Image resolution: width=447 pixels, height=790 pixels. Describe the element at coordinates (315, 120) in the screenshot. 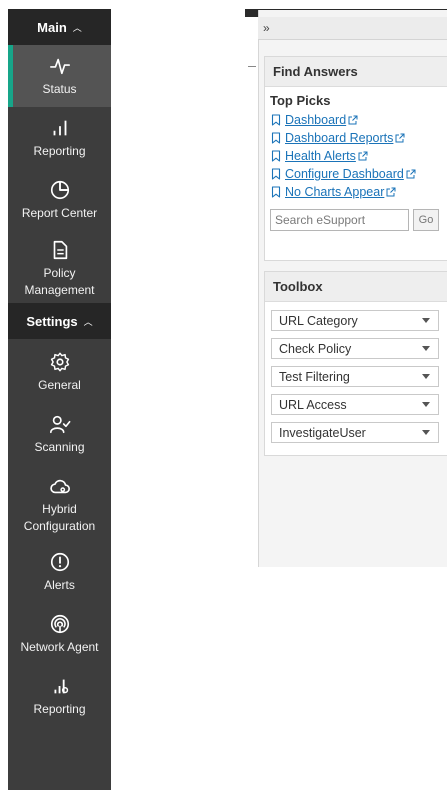

I see `link-text: Dashboard` at that location.